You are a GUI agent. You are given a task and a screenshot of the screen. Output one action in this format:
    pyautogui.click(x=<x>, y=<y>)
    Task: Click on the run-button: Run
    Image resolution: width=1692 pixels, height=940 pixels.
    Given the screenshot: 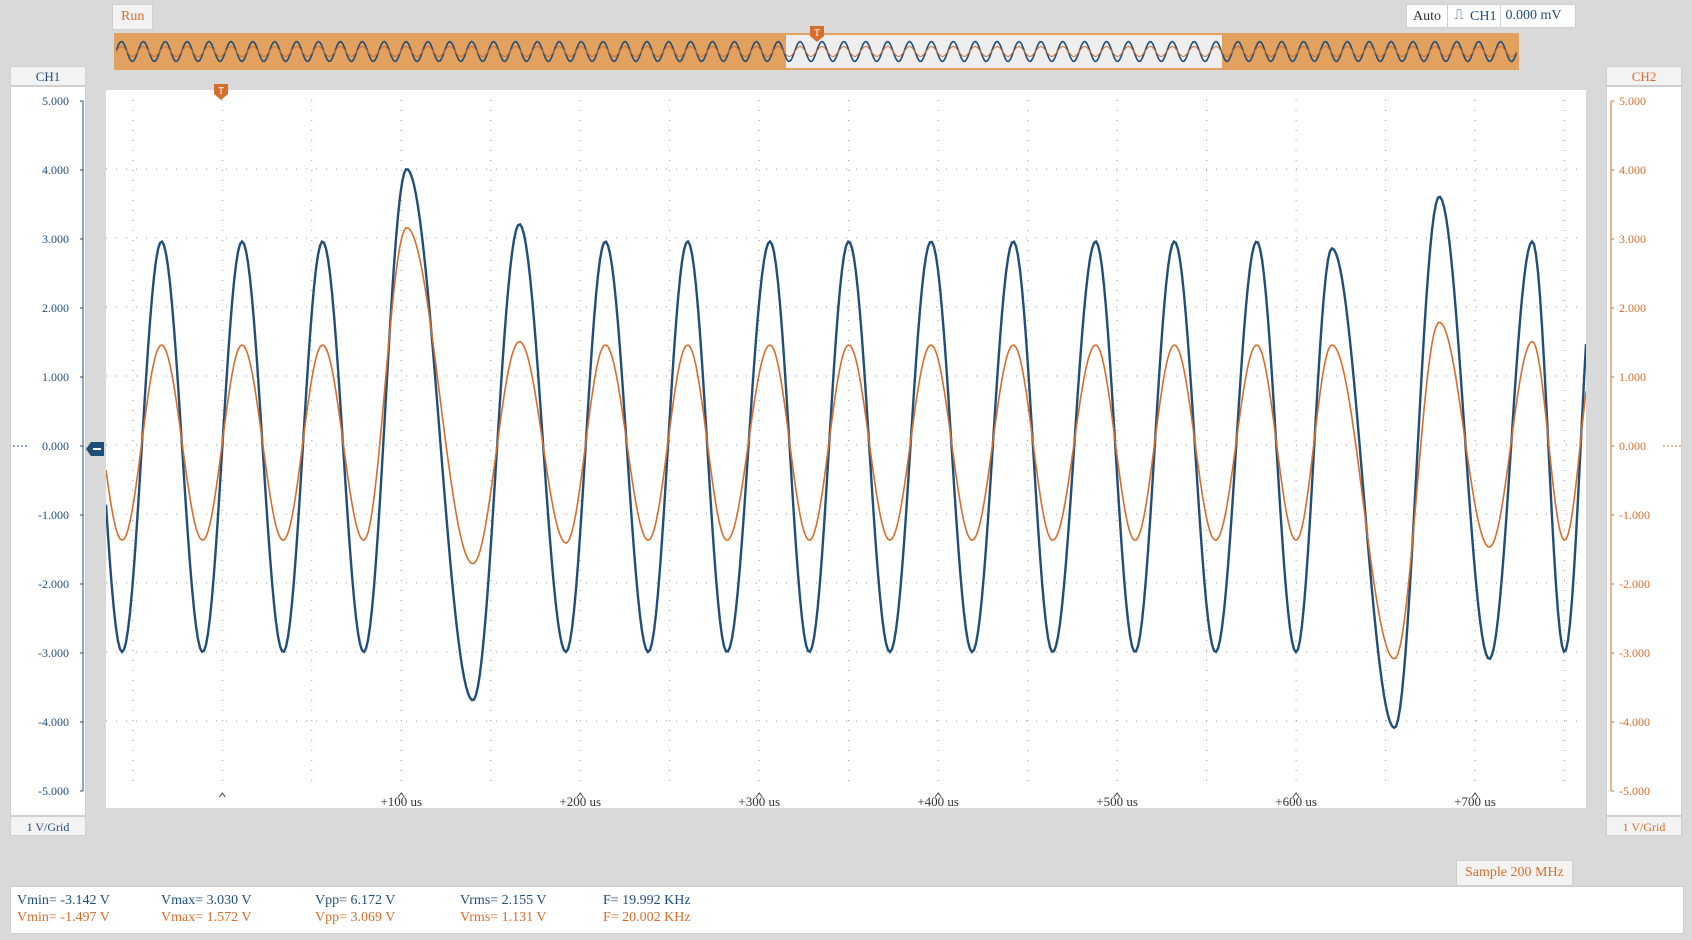 What is the action you would take?
    pyautogui.click(x=133, y=17)
    